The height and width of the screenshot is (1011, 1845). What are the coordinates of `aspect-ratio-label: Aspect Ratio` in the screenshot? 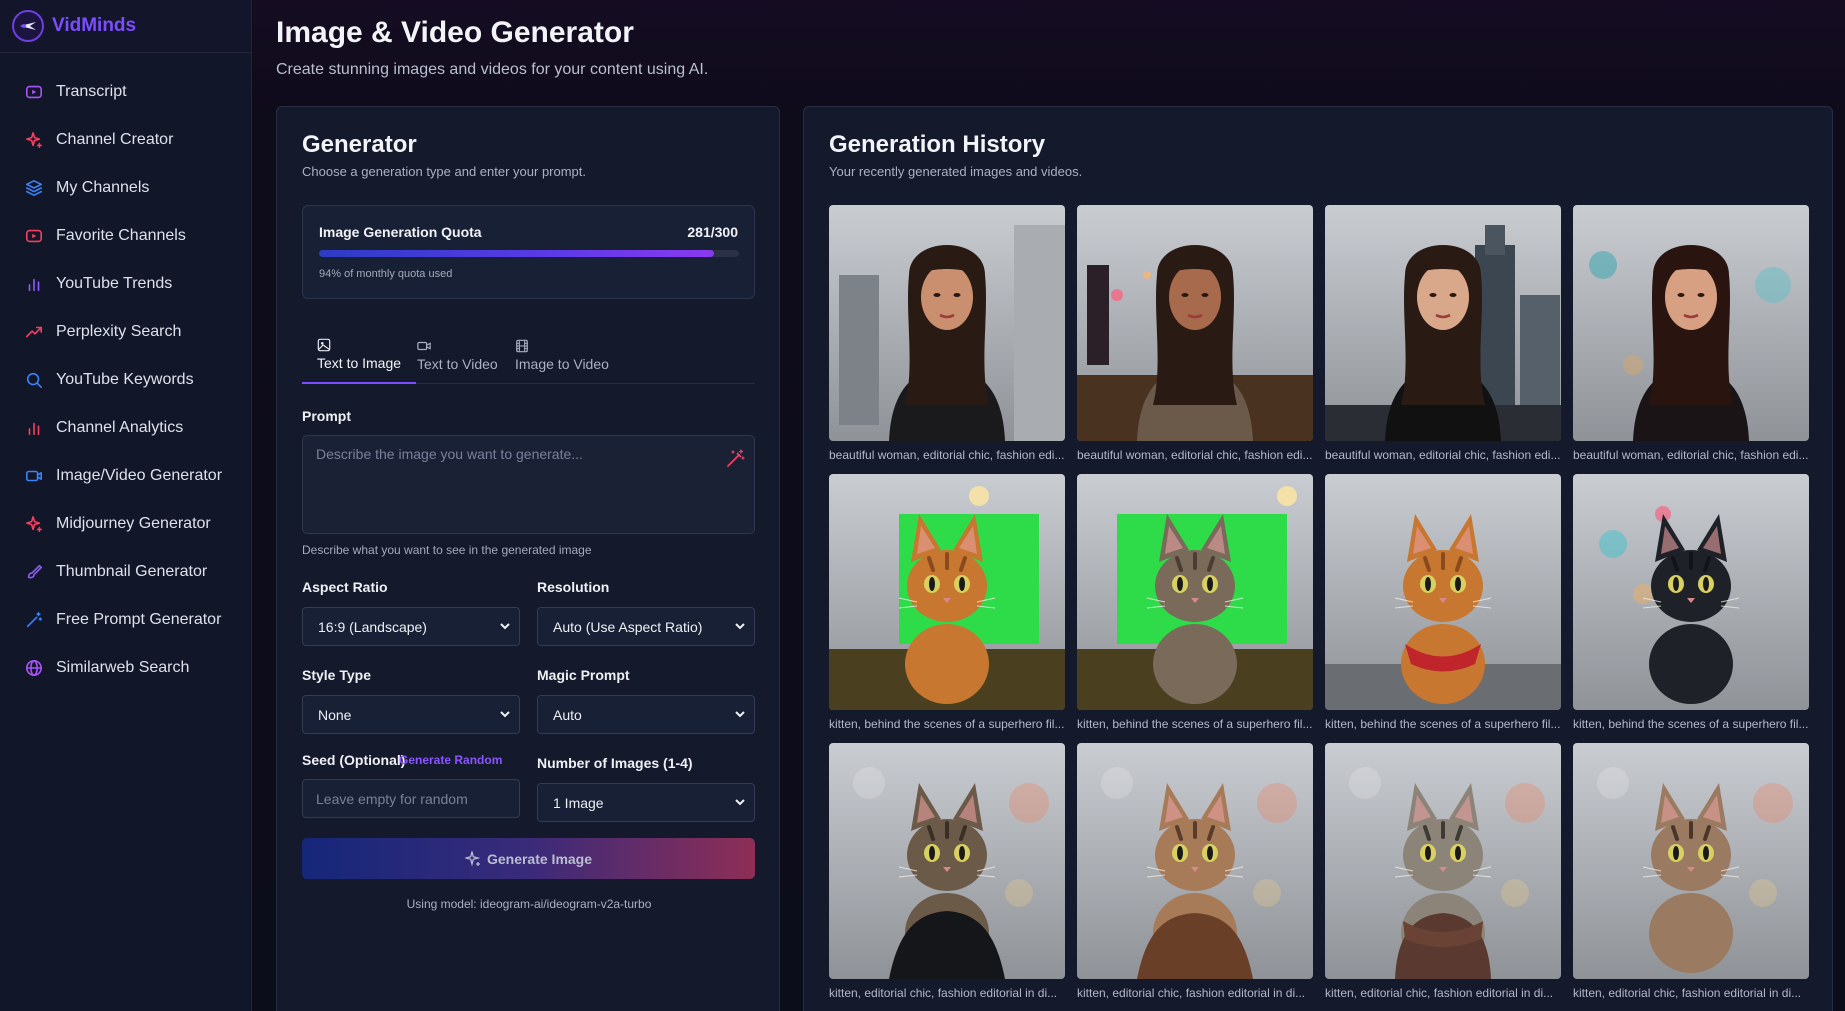 It's located at (345, 587).